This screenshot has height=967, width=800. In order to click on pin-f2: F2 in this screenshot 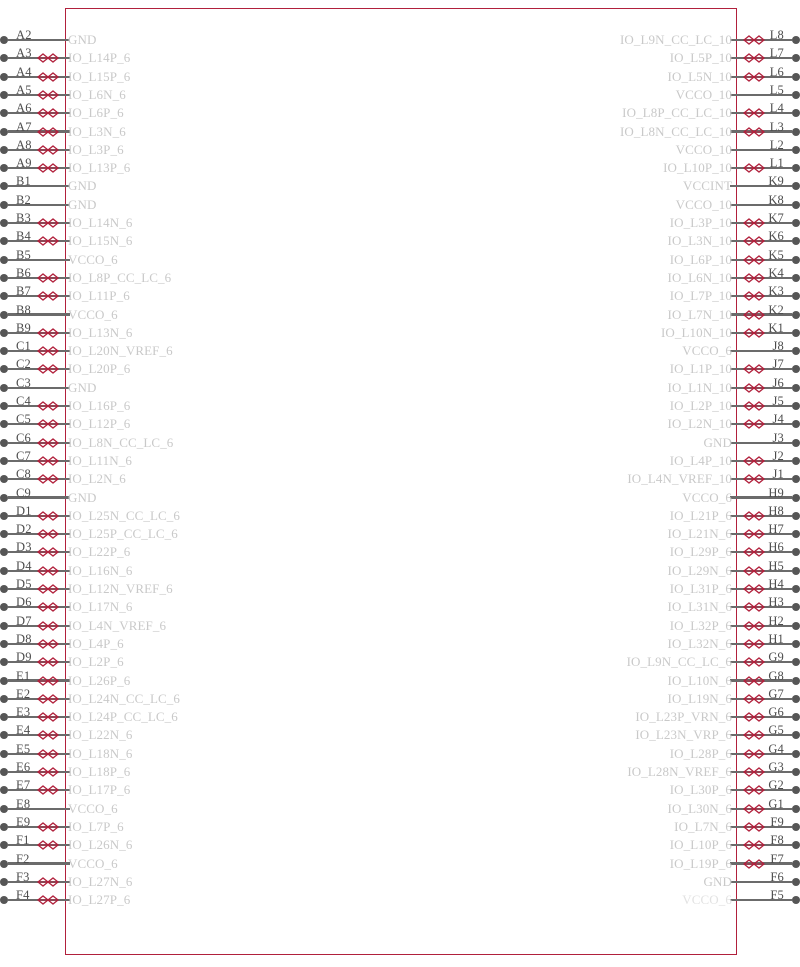, I will do `click(35, 862)`.